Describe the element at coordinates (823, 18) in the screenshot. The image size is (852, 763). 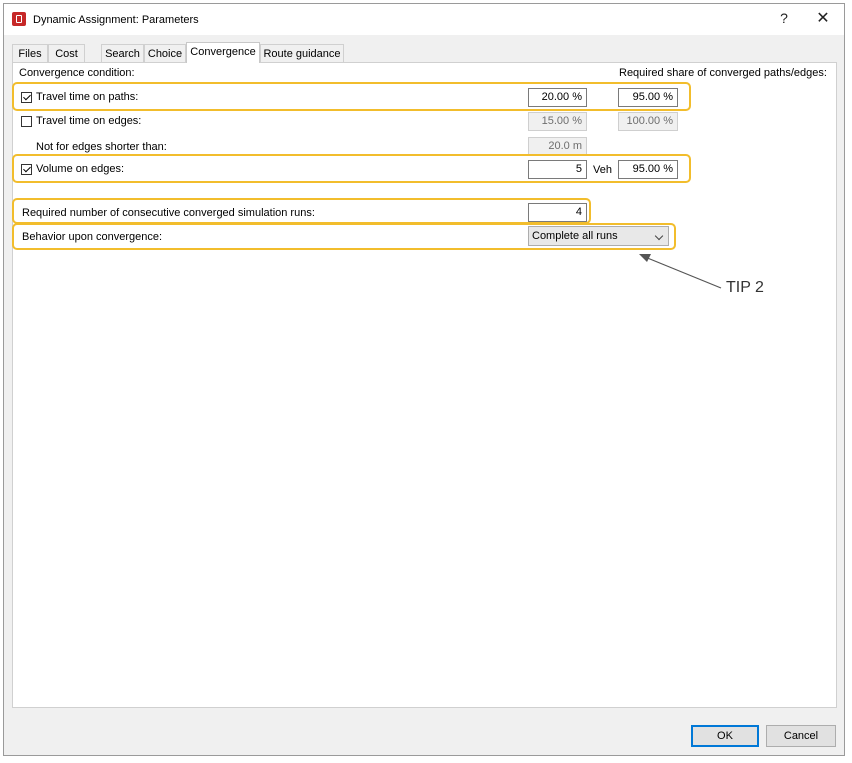
I see `close-button: ✕` at that location.